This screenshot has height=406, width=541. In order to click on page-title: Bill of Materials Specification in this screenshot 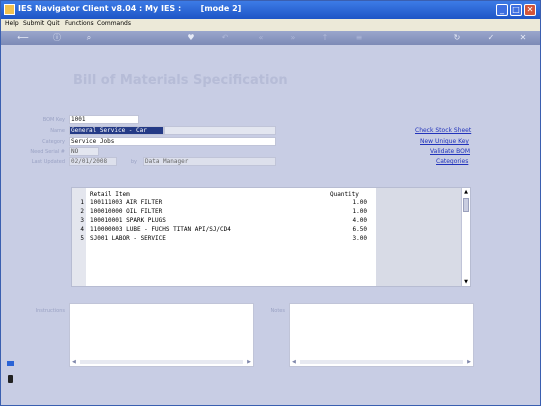, I will do `click(180, 80)`.